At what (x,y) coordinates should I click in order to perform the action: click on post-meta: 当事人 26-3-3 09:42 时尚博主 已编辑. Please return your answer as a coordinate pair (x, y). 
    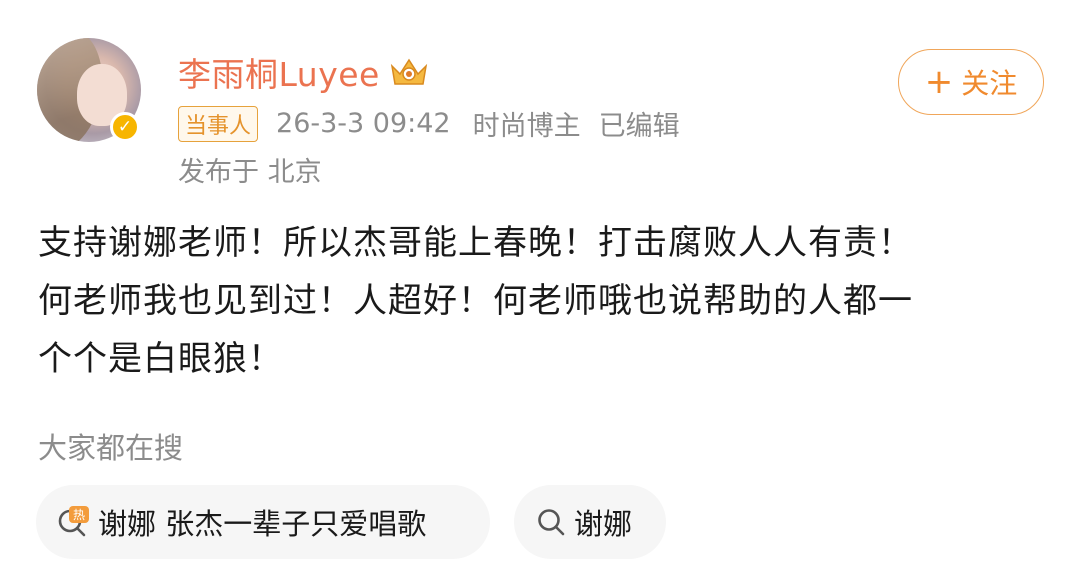
    Looking at the image, I should click on (429, 123).